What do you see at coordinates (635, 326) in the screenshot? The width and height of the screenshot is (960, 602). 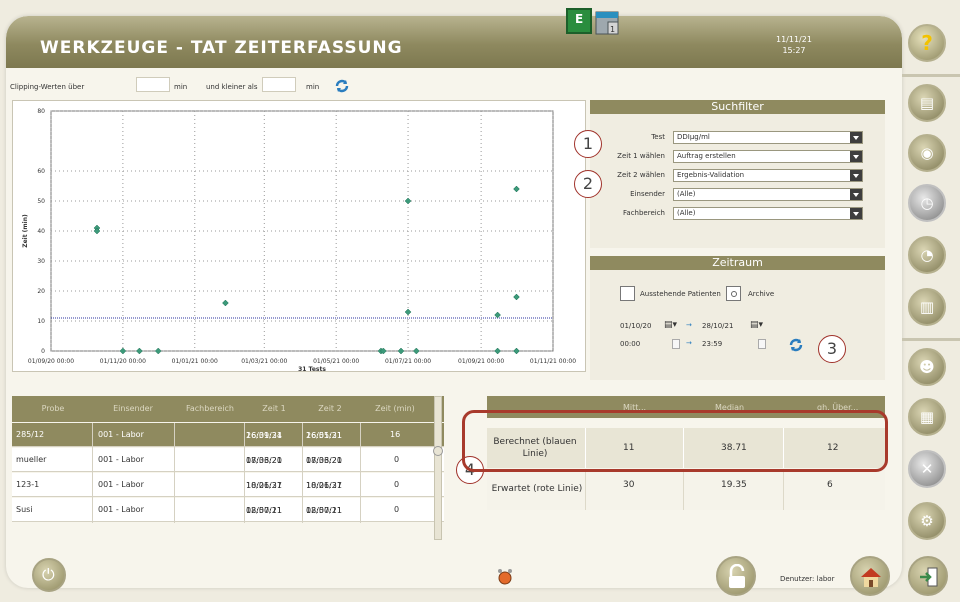 I see `date-from-field: 01/10/20` at bounding box center [635, 326].